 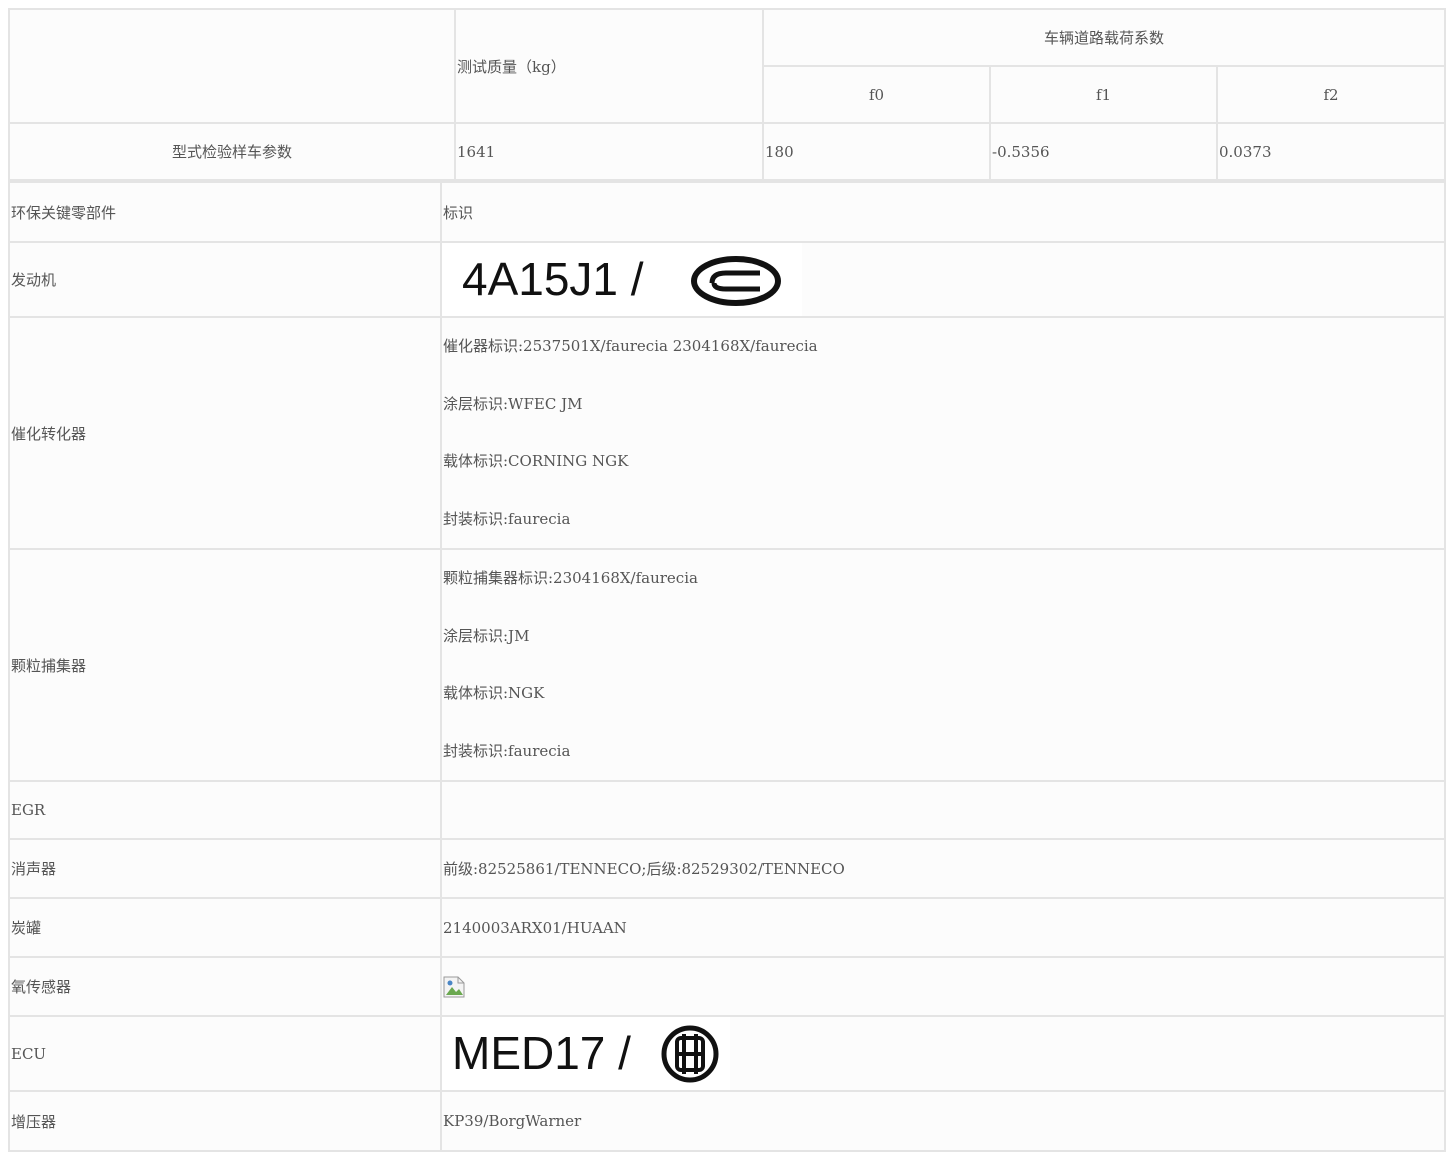 I want to click on part-header: 环保关键零部件, so click(x=225, y=212).